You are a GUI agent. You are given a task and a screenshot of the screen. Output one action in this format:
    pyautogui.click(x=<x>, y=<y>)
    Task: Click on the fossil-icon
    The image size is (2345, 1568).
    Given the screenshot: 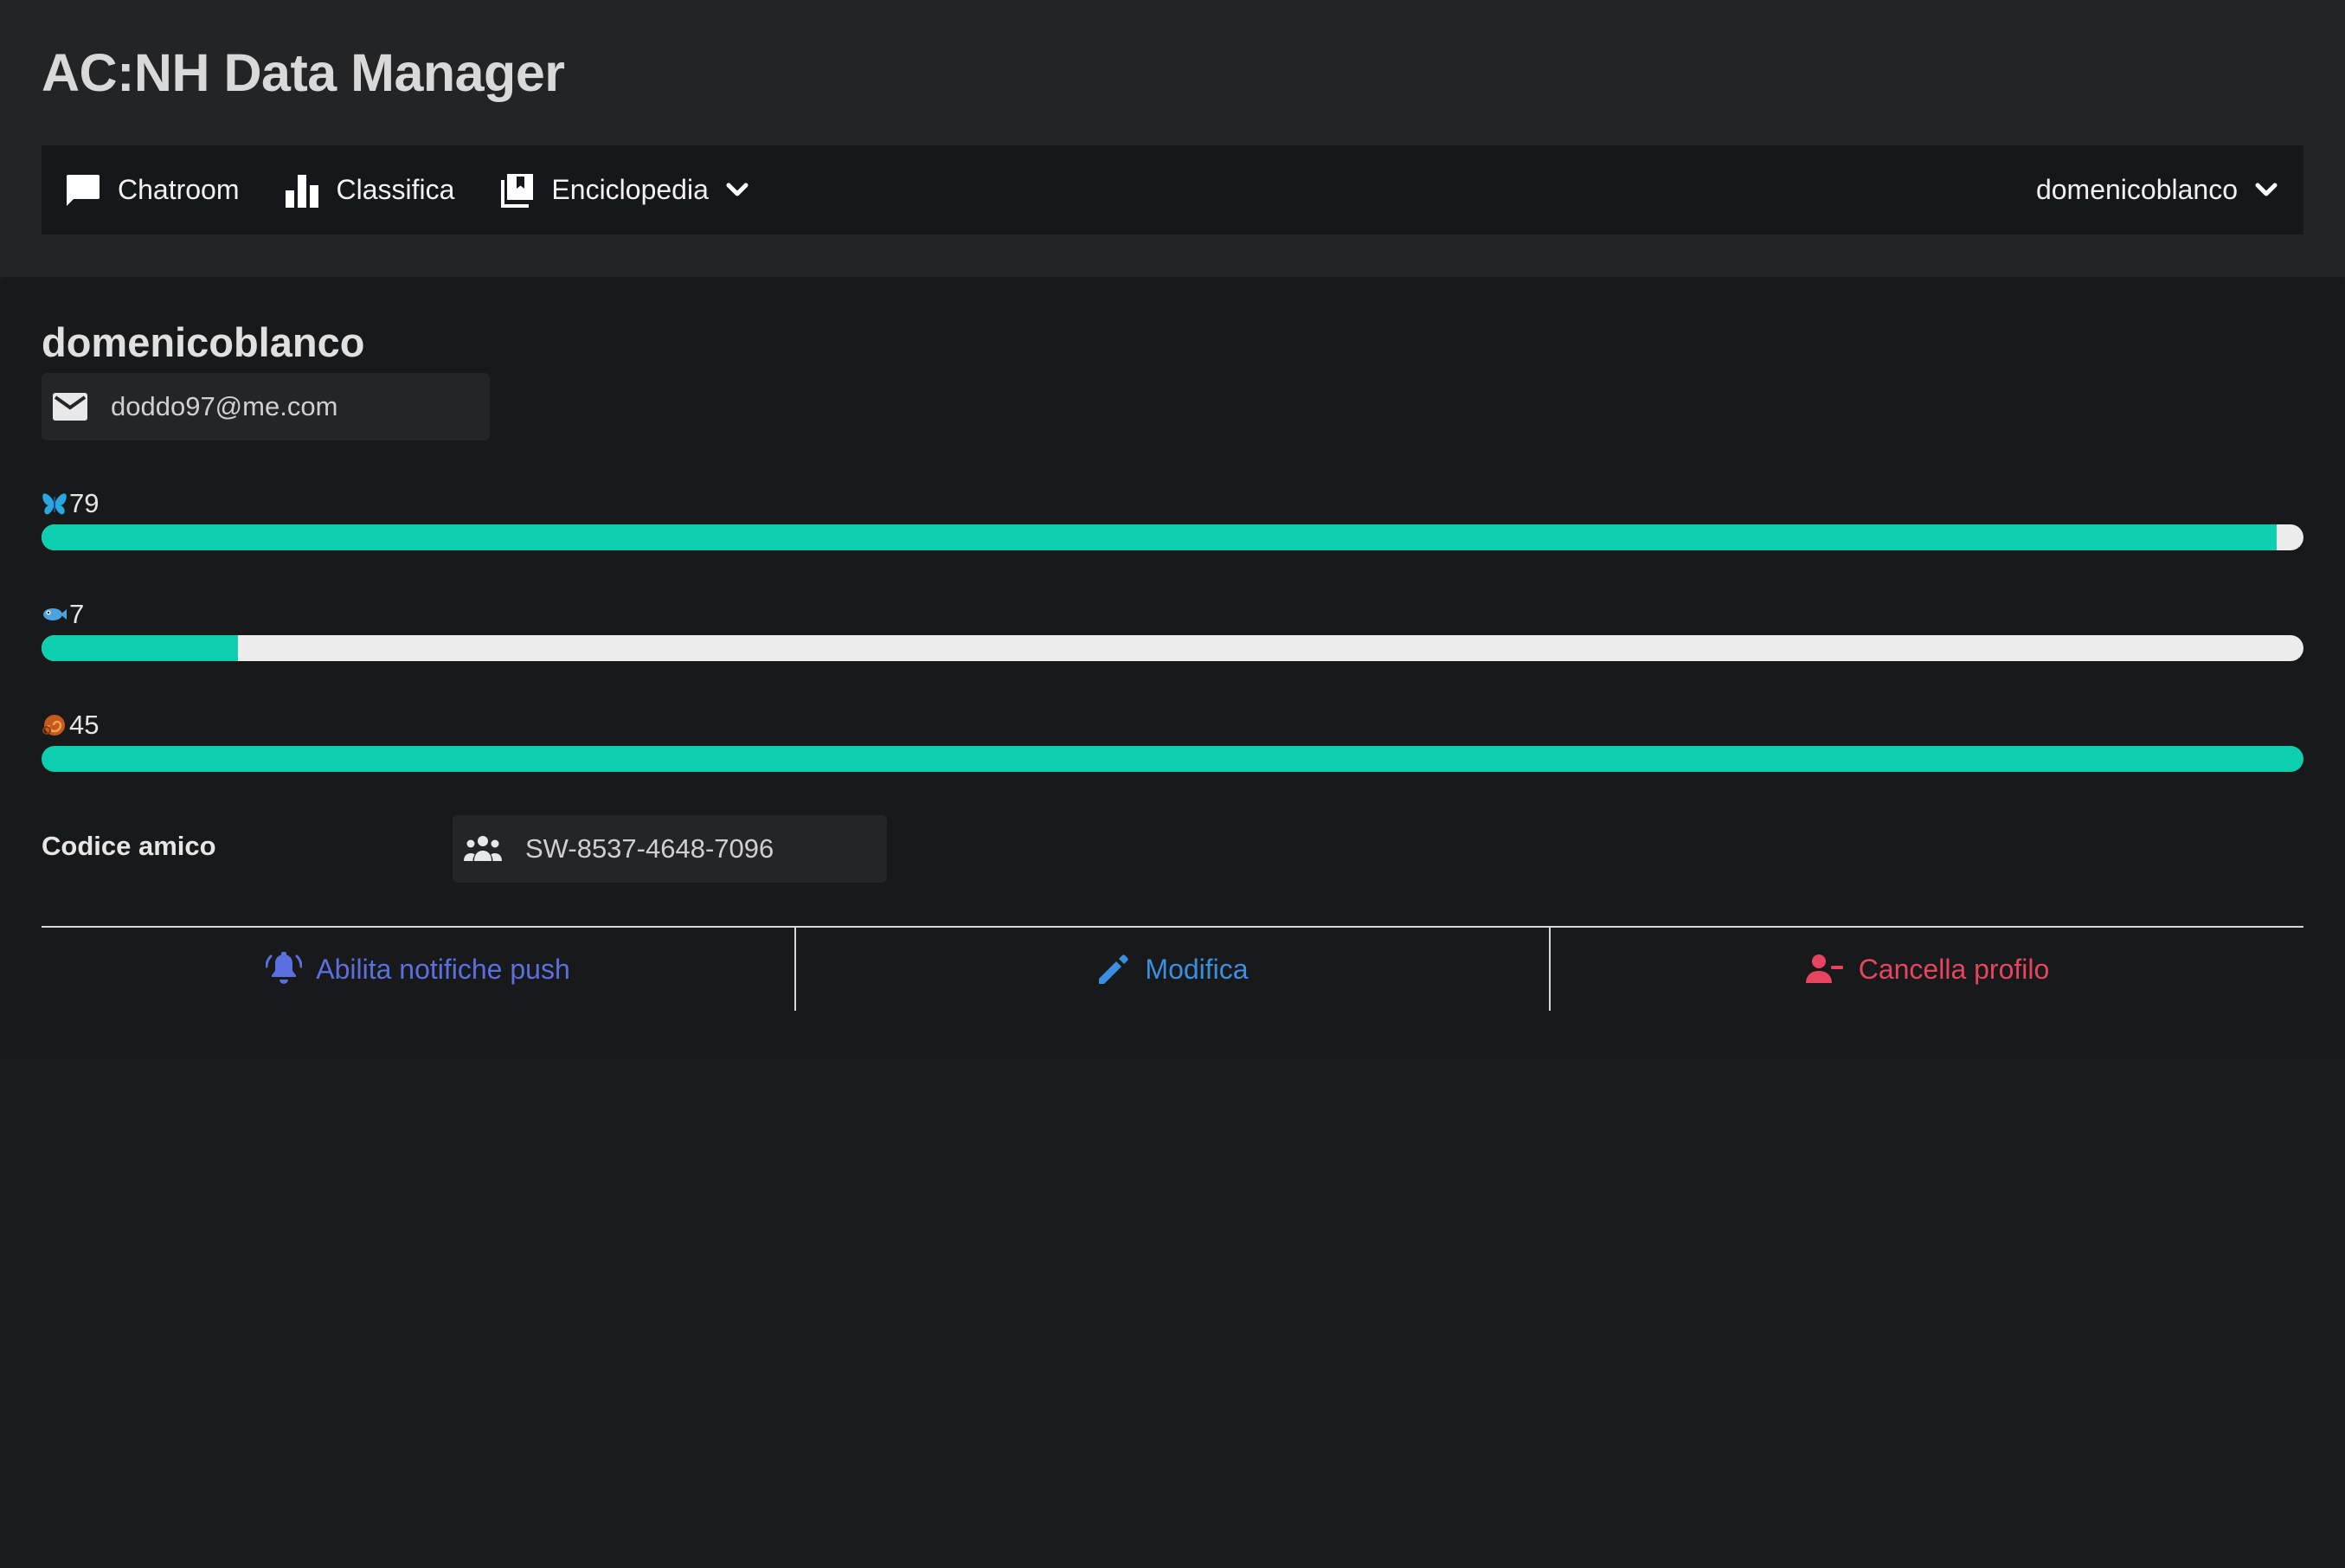 What is the action you would take?
    pyautogui.click(x=54, y=725)
    